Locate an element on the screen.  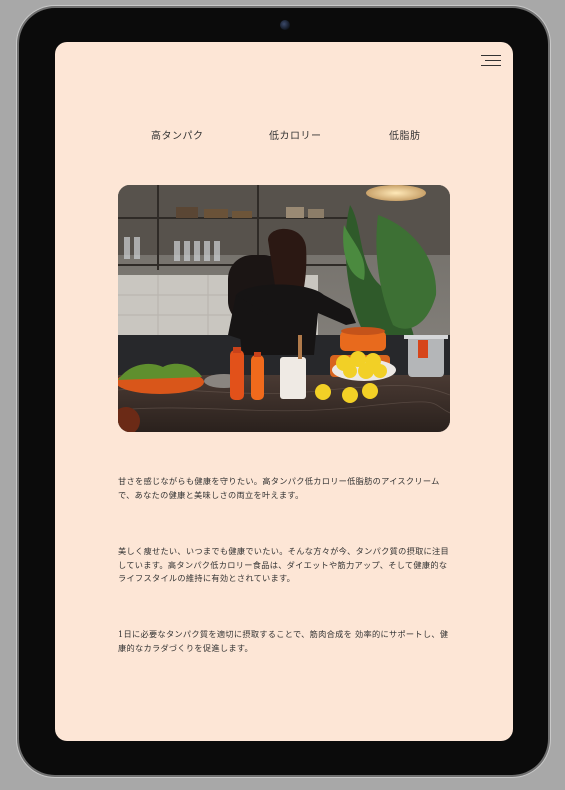
category-tabs: 高タンパク 低カロリー 低脂肪 is located at coordinates (284, 135).